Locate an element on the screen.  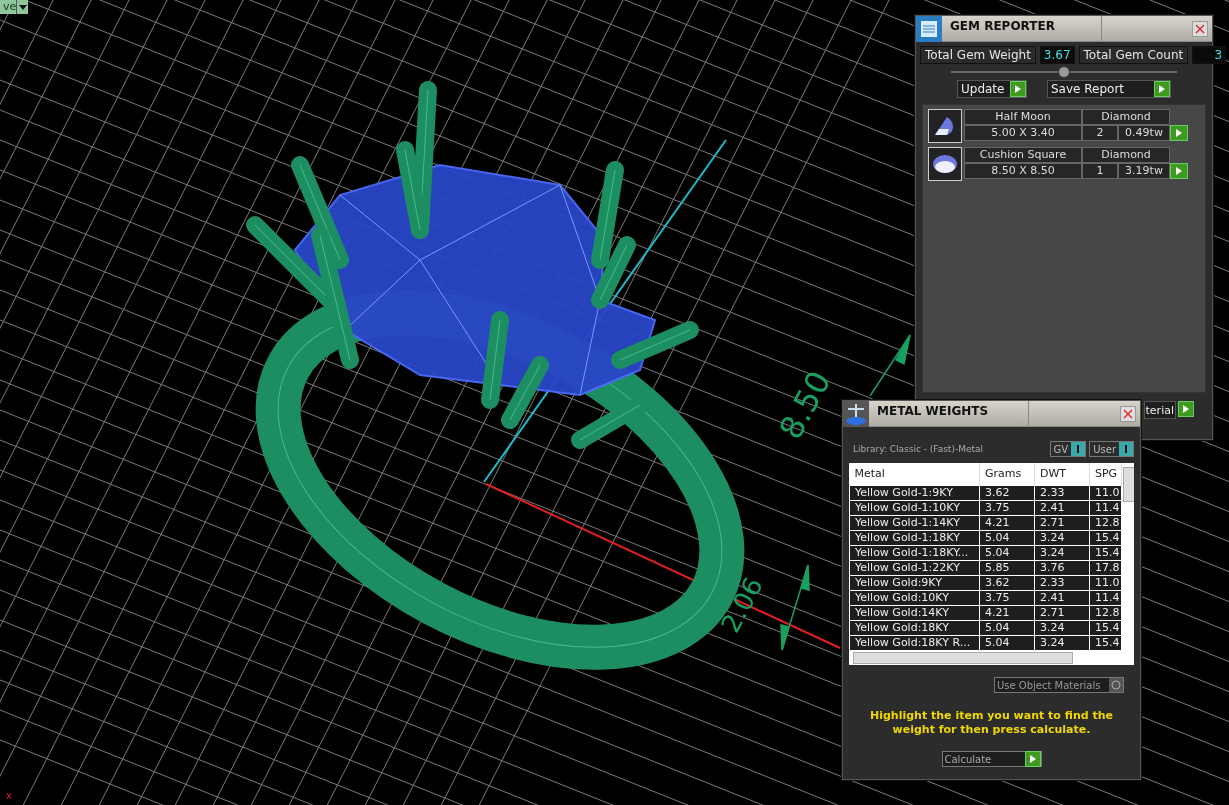
dimension-line is located at coordinates (890, 365).